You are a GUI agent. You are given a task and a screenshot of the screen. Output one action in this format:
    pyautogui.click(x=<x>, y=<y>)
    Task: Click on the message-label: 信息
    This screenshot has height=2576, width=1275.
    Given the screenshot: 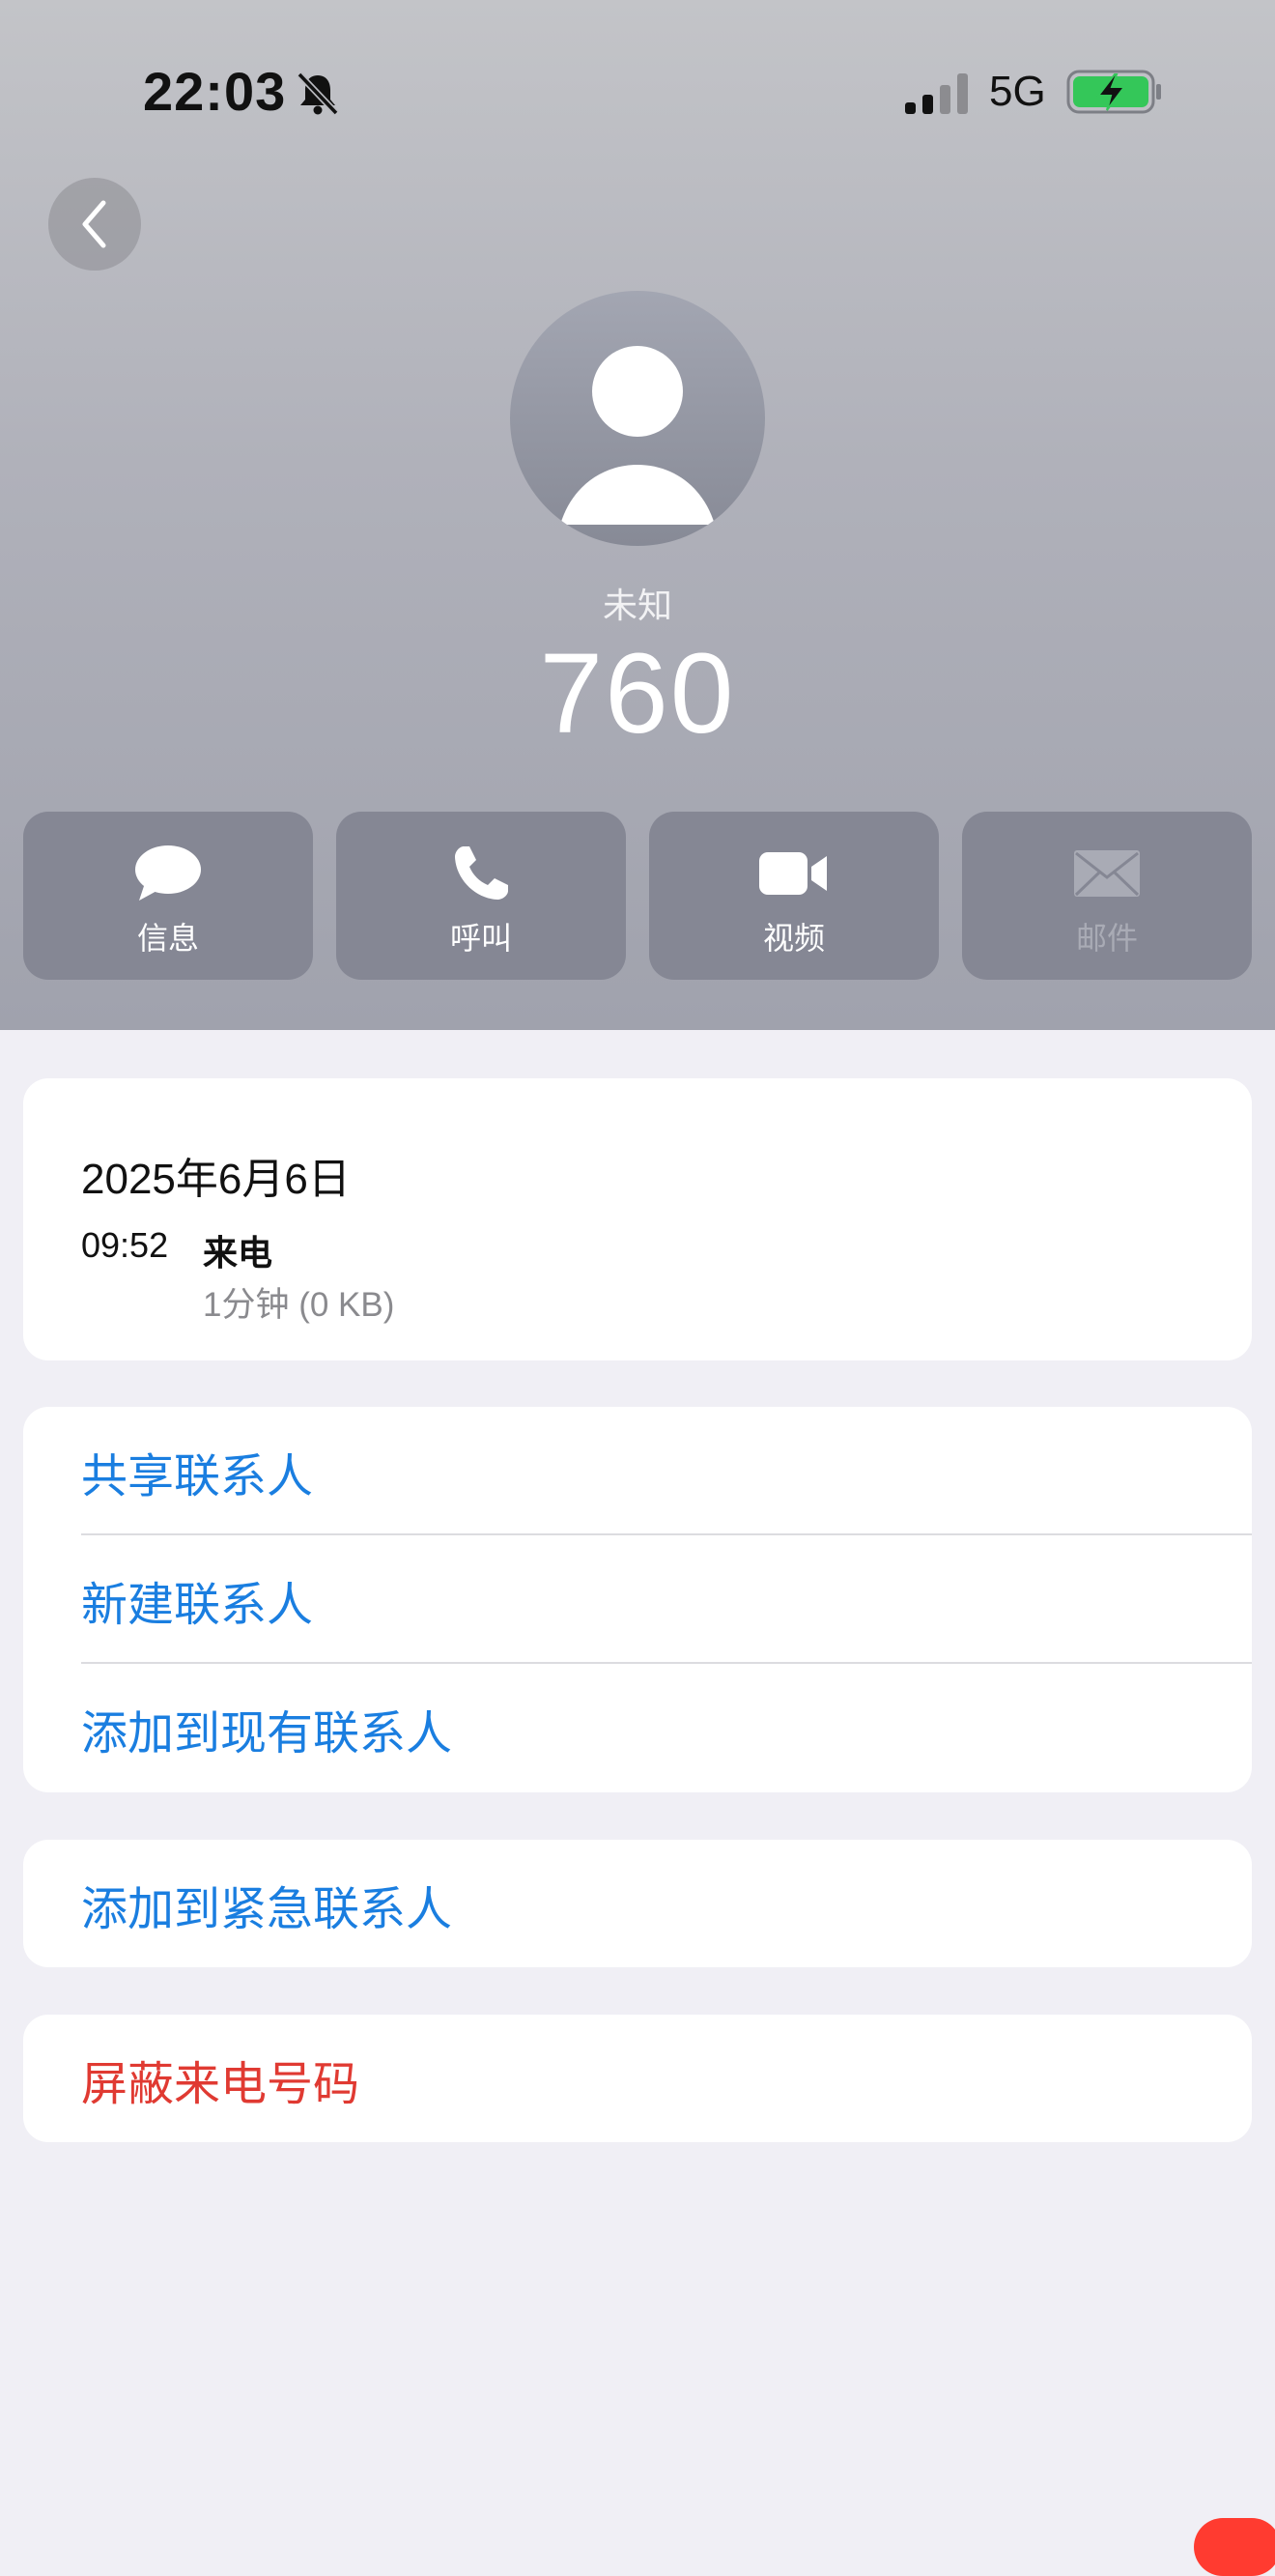 What is the action you would take?
    pyautogui.click(x=168, y=939)
    